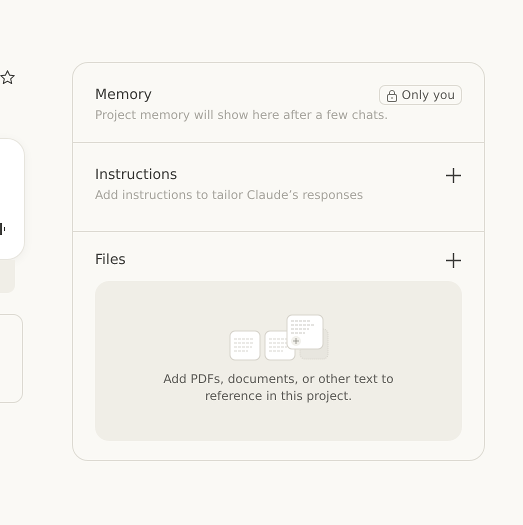  What do you see at coordinates (229, 195) in the screenshot?
I see `section-description: Add instructions to tailor Claude’s responses` at bounding box center [229, 195].